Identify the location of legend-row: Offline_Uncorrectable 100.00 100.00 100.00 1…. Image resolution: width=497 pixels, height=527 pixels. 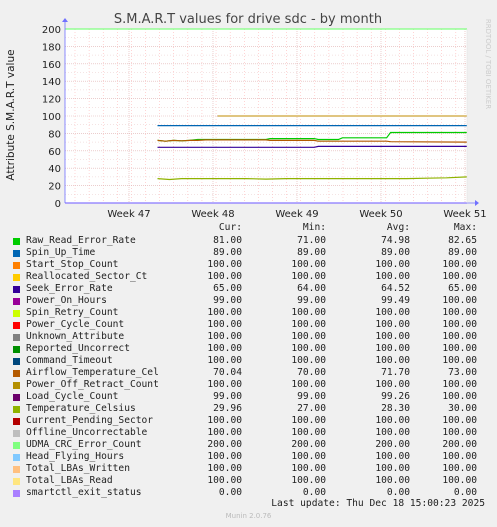
(251, 433).